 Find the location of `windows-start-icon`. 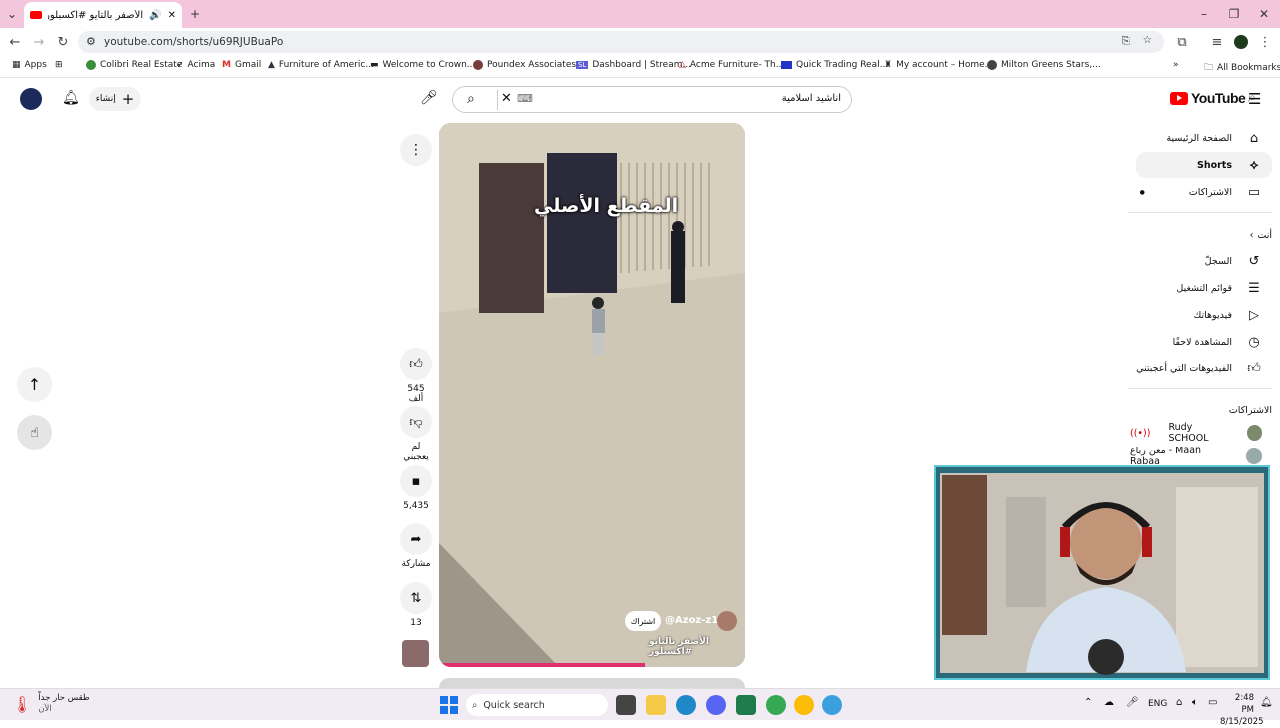

windows-start-icon is located at coordinates (449, 705).